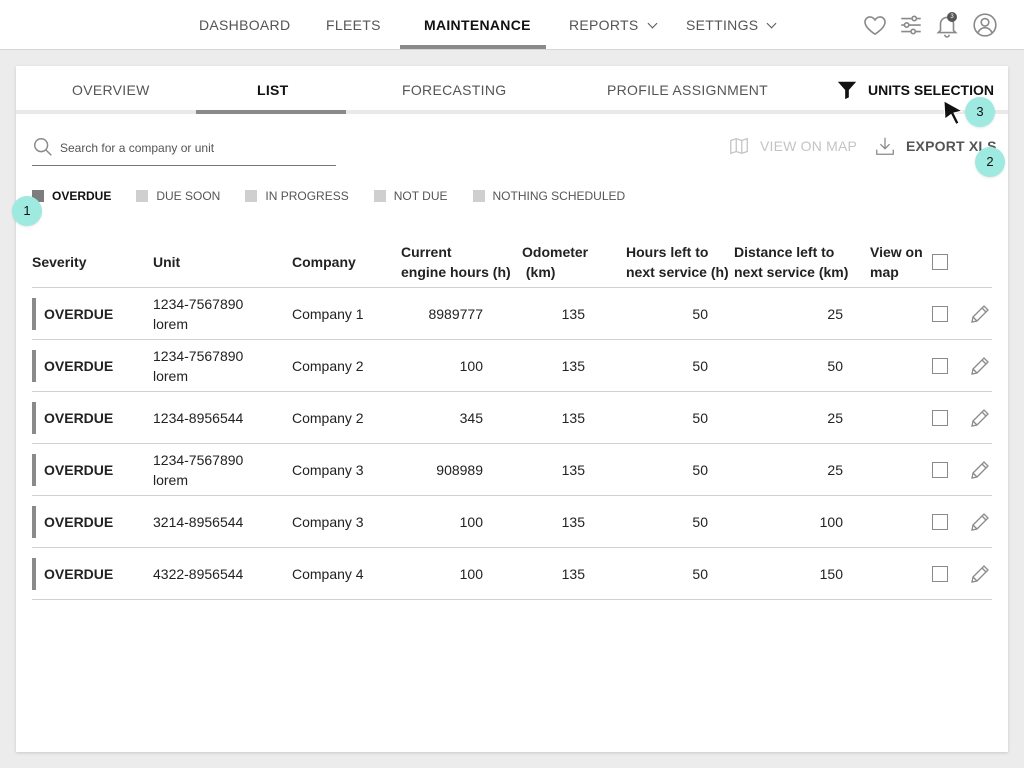 Image resolution: width=1024 pixels, height=768 pixels. What do you see at coordinates (875, 25) in the screenshot?
I see `heart-icon` at bounding box center [875, 25].